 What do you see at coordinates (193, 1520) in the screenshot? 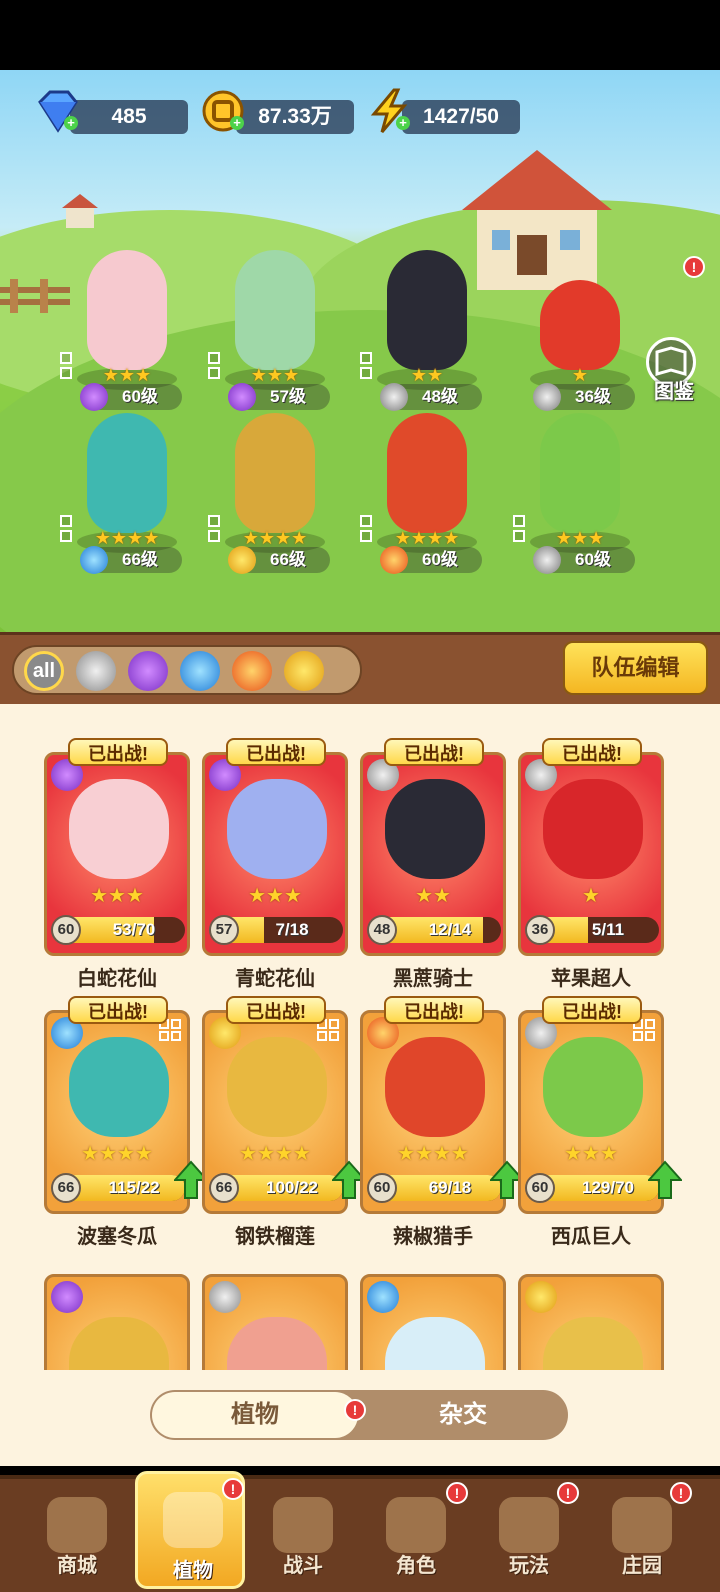
I see `plants-icon` at bounding box center [193, 1520].